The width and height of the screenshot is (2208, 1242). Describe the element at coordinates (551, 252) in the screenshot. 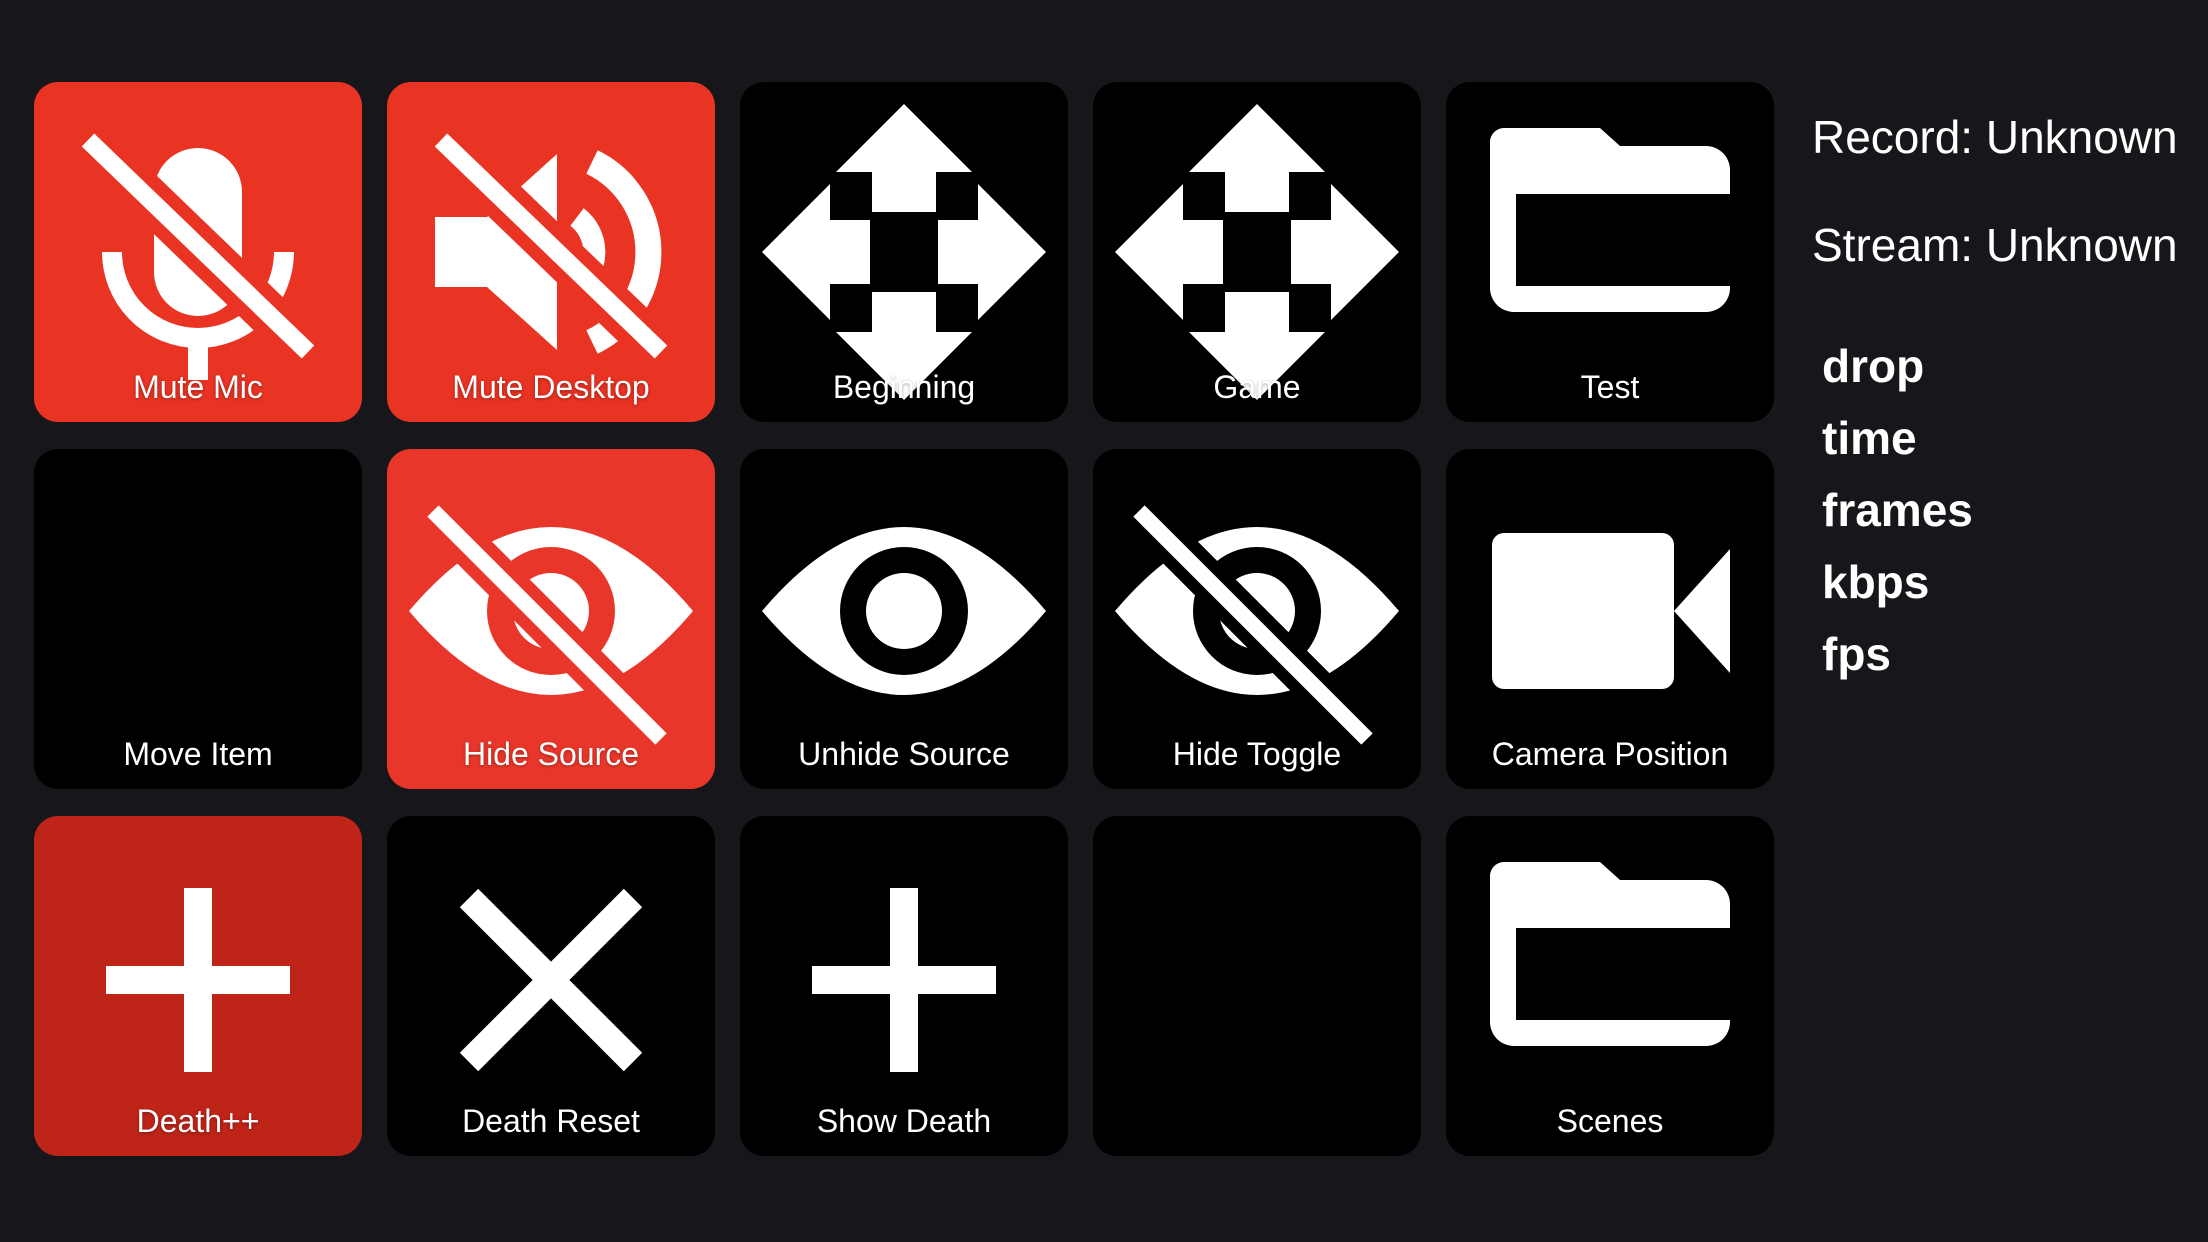

I see `mute-desktop-button: Mute Desktop` at that location.